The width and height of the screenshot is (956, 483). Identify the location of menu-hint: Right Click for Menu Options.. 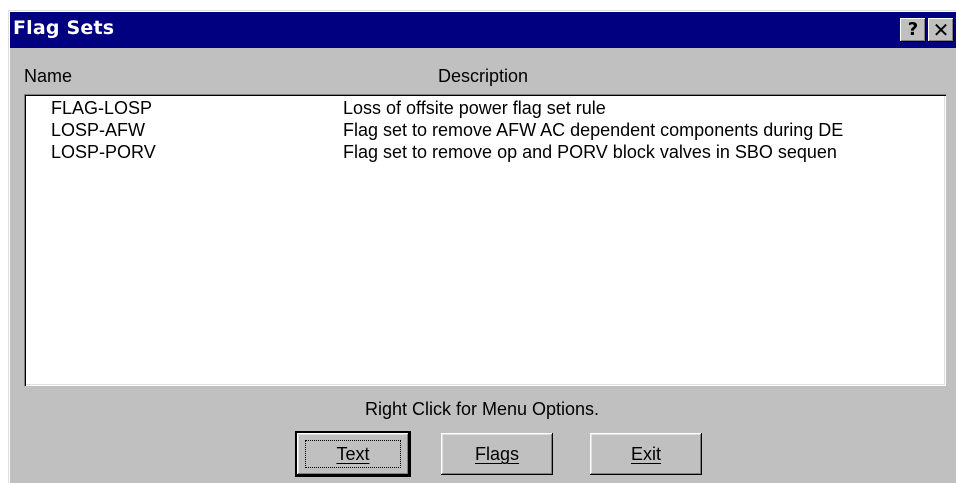
(482, 409).